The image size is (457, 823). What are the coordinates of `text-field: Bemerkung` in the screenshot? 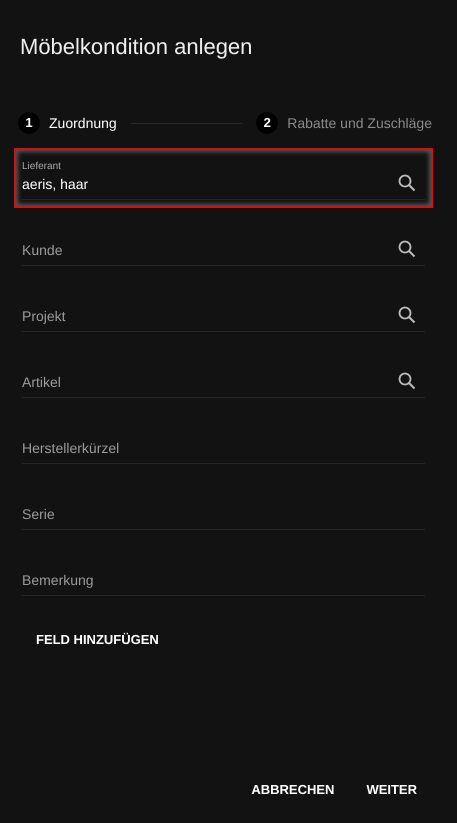 It's located at (223, 574).